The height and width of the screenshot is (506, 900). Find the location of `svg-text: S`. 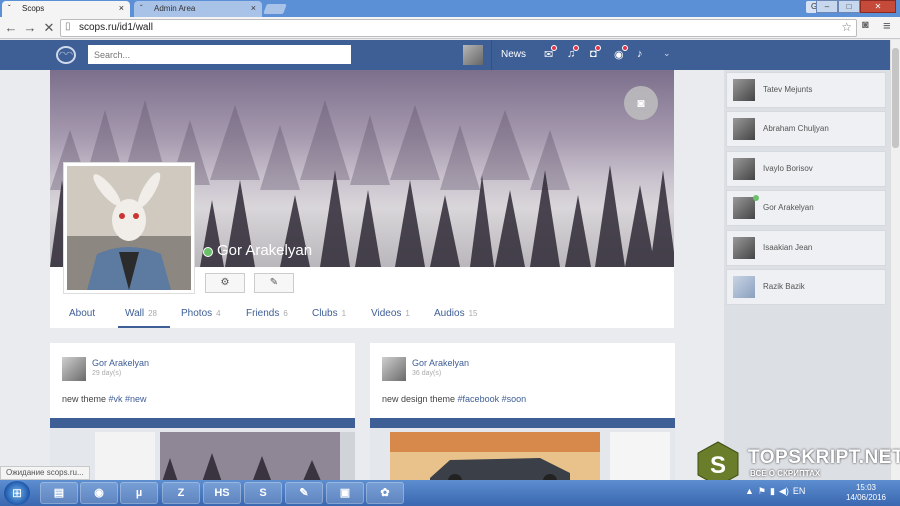

svg-text: S is located at coordinates (718, 465).